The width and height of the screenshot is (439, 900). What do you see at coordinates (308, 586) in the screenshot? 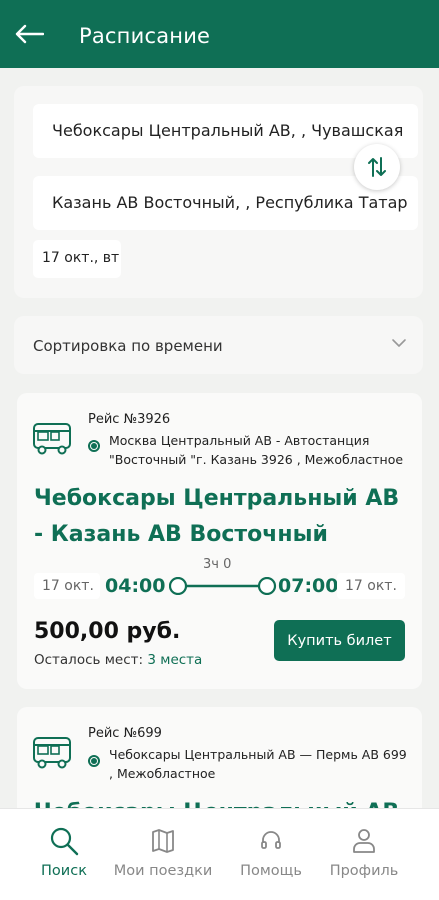
I see `arrival-time: 07:00` at bounding box center [308, 586].